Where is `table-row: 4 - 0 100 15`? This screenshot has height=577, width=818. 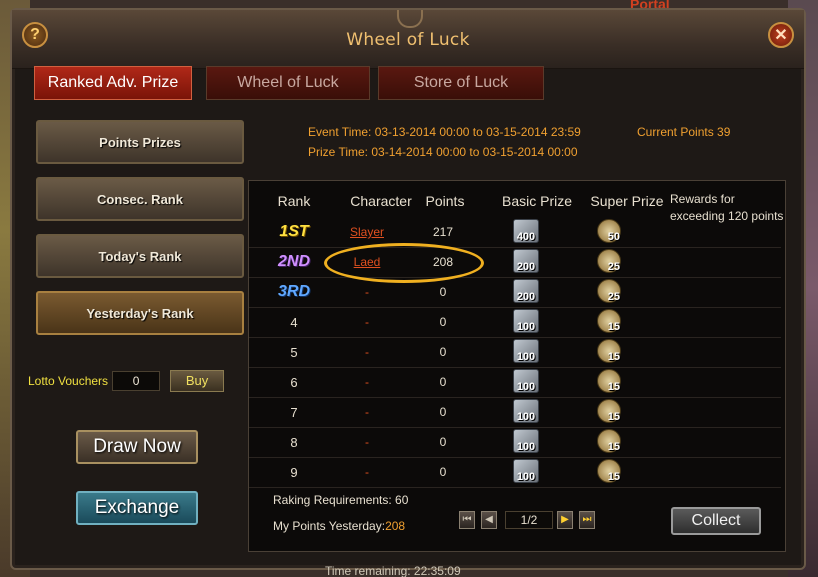 table-row: 4 - 0 100 15 is located at coordinates (515, 322).